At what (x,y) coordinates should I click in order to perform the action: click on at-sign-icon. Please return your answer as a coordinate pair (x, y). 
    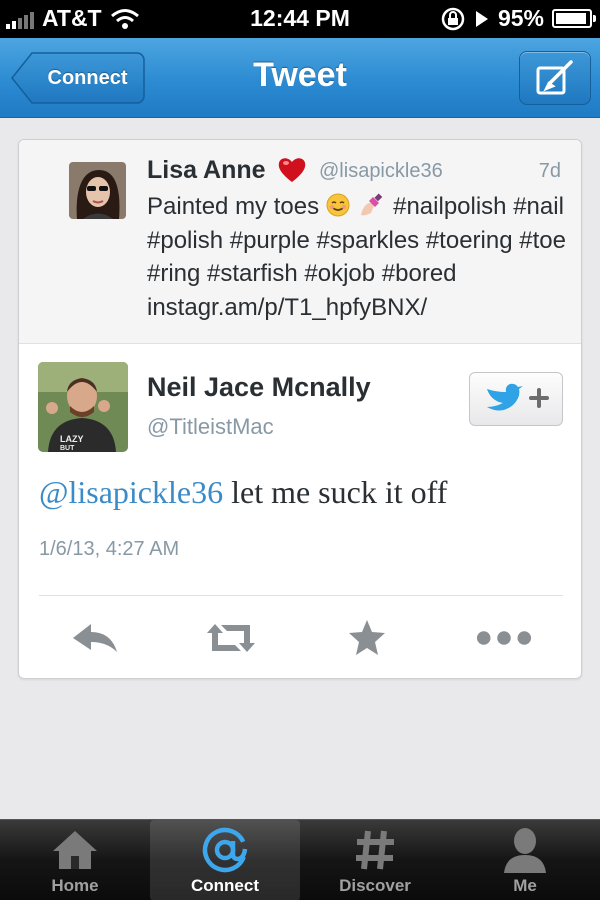
    Looking at the image, I should click on (225, 850).